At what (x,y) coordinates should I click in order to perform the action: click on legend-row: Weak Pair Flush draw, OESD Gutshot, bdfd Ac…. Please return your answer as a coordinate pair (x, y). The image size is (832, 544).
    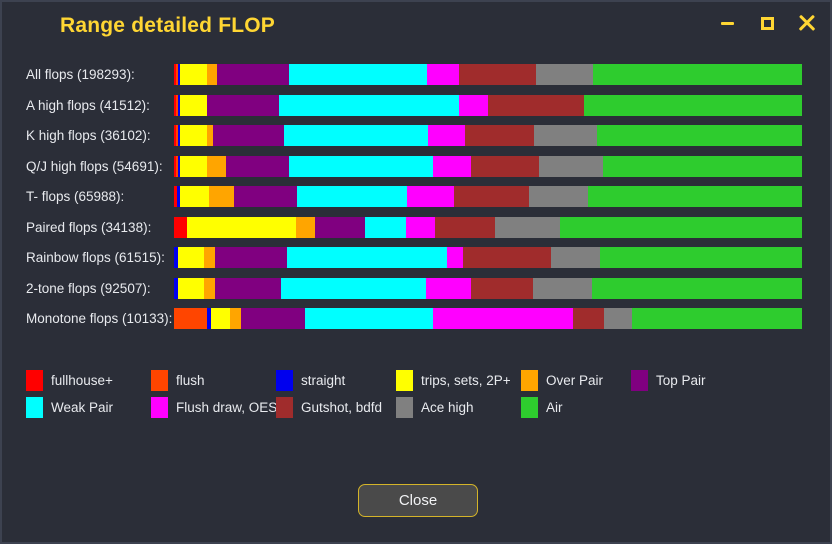
    Looking at the image, I should click on (406, 410).